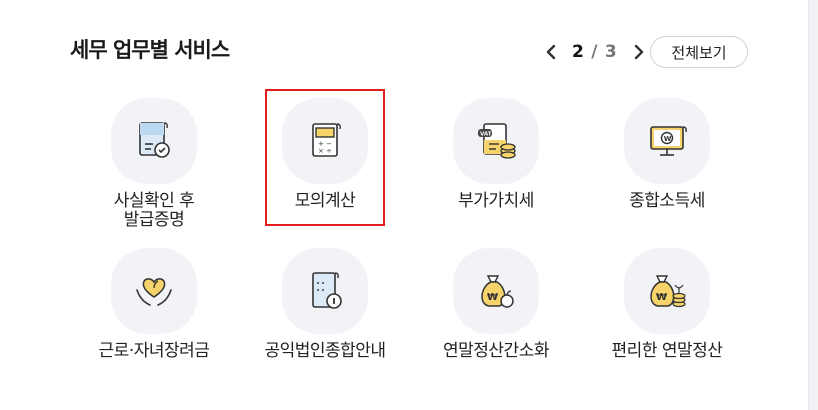 The height and width of the screenshot is (410, 818). I want to click on service-item-public-interest-corp: 공익법인종합안내, so click(325, 304).